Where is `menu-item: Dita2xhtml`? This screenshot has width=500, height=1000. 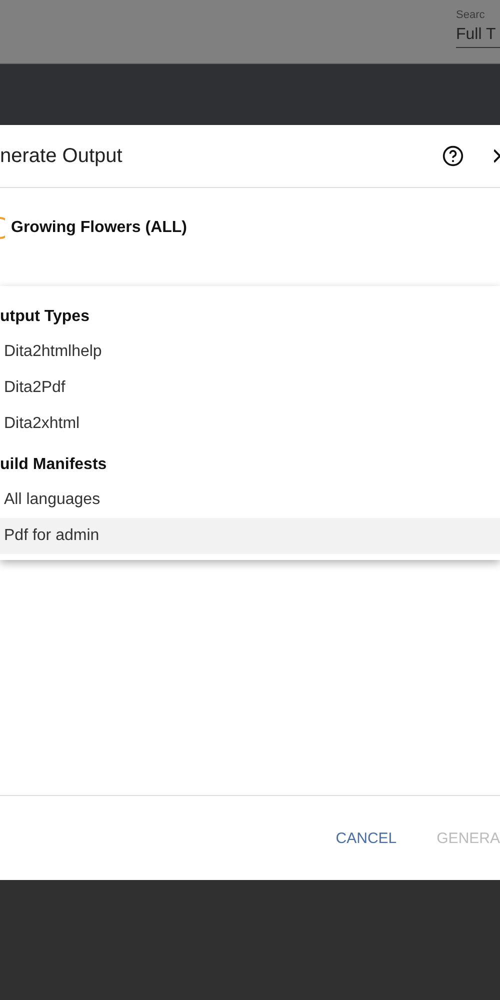 menu-item: Dita2xhtml is located at coordinates (250, 424).